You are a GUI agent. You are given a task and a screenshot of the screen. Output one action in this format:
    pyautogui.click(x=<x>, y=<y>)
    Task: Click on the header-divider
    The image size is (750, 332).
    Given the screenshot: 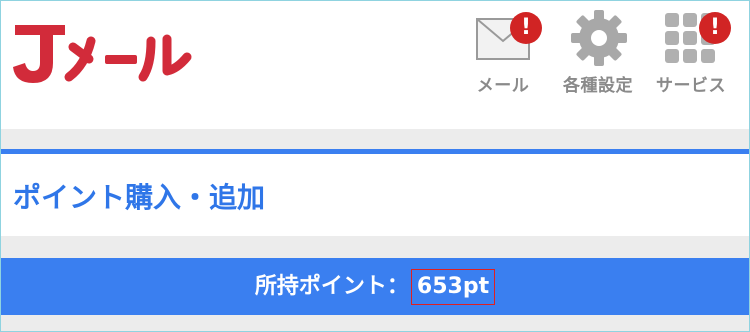 What is the action you would take?
    pyautogui.click(x=375, y=139)
    